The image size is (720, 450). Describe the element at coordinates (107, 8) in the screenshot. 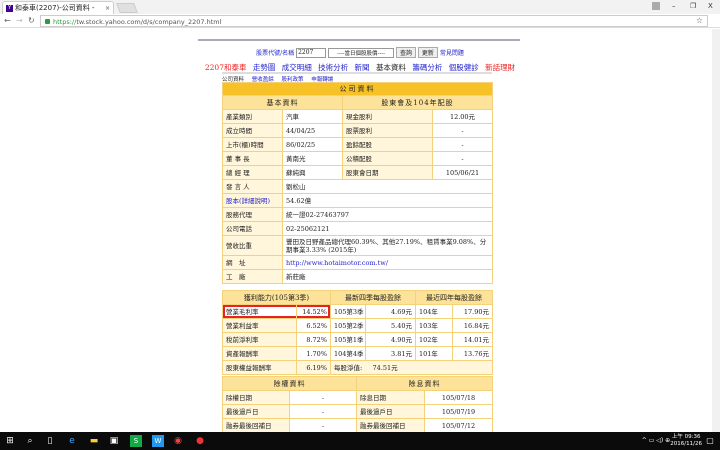

I see `close-tab-icon: ×` at that location.